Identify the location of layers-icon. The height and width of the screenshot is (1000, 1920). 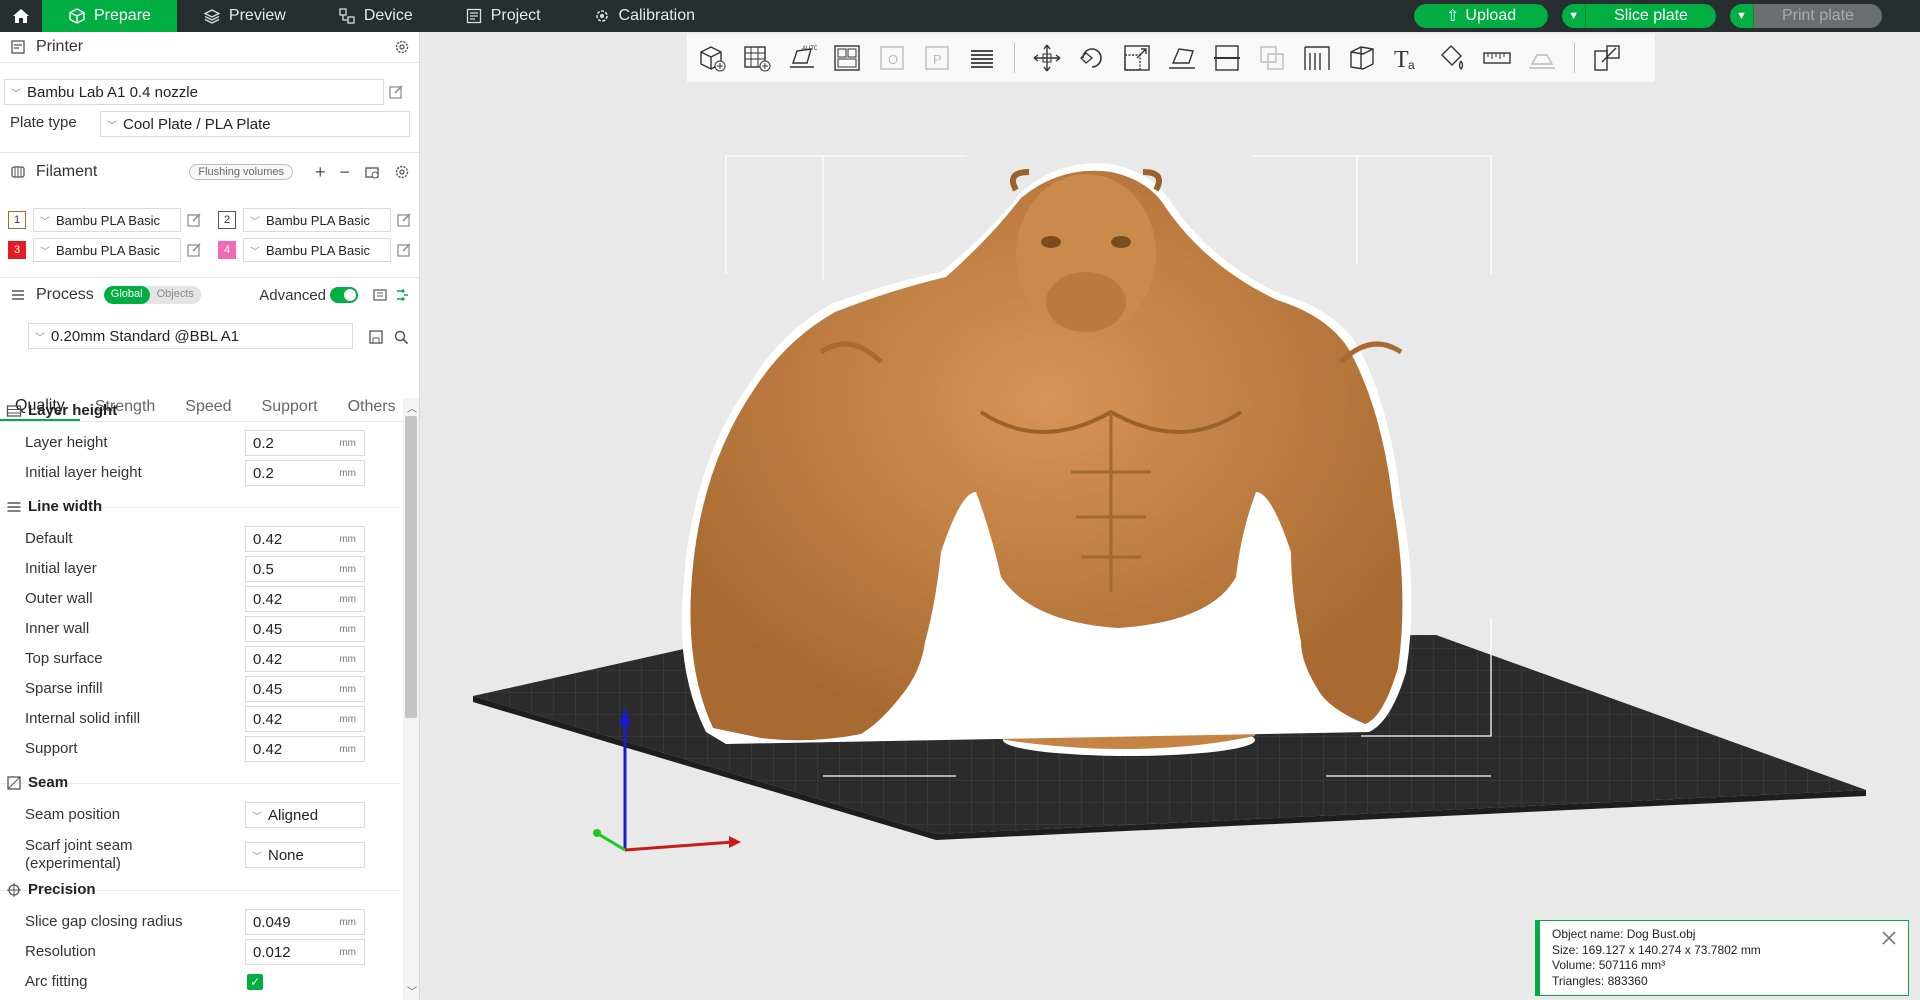
(212, 16).